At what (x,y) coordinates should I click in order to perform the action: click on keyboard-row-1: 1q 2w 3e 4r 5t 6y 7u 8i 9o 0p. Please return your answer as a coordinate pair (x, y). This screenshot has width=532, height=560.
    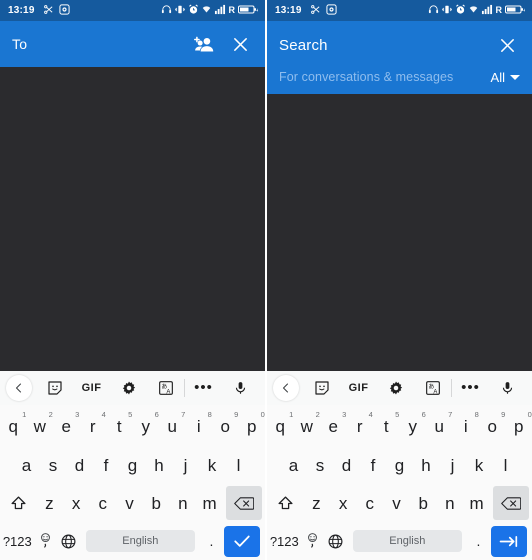
    Looking at the image, I should click on (399, 426).